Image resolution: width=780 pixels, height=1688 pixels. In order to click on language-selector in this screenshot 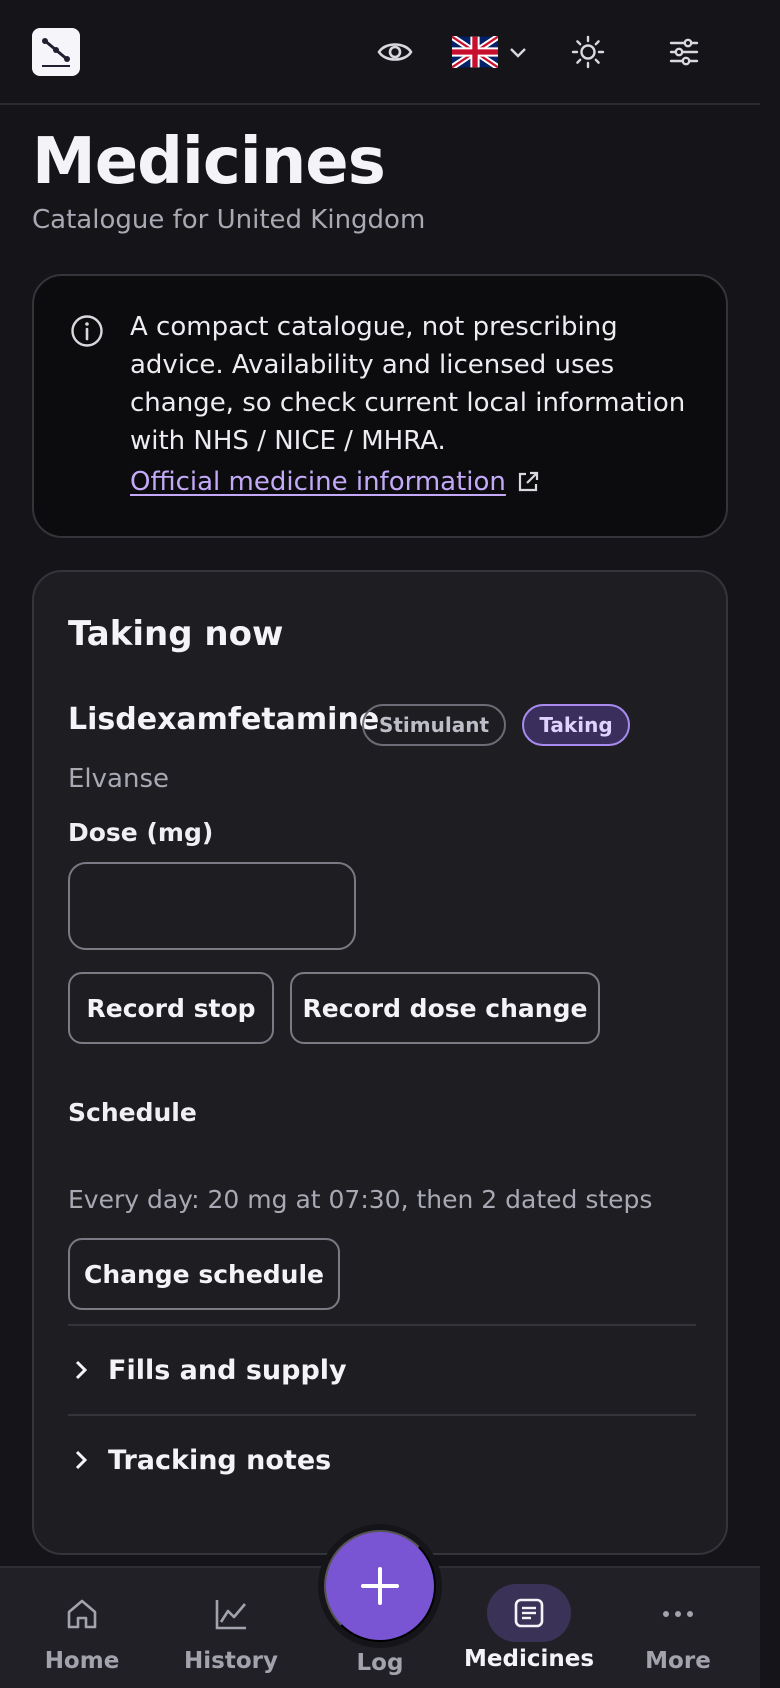, I will do `click(490, 52)`.